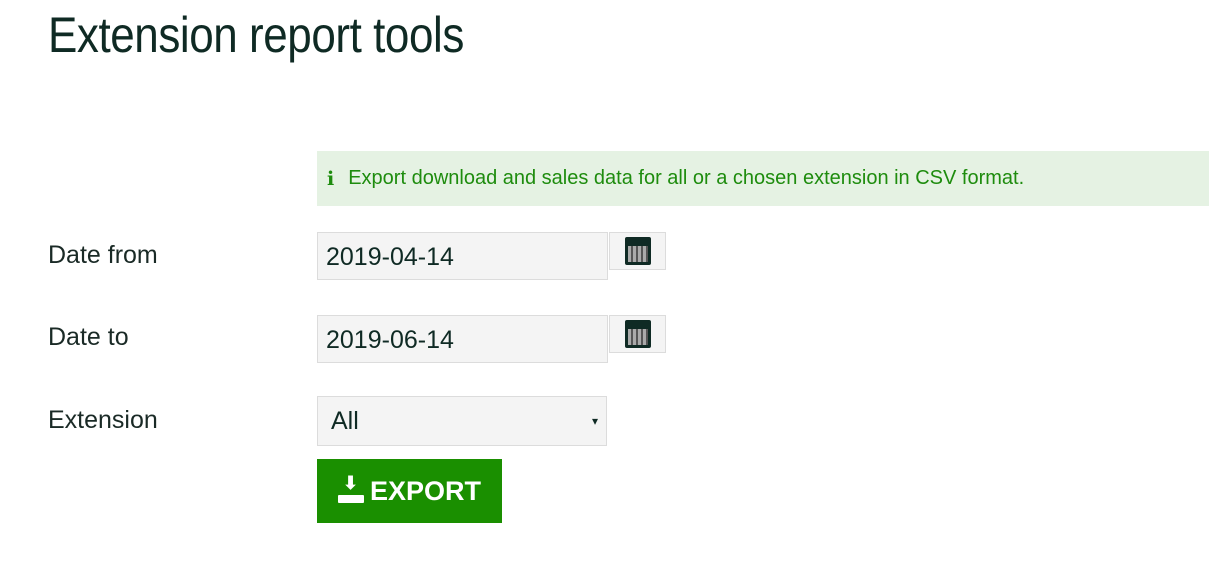  What do you see at coordinates (103, 420) in the screenshot?
I see `extension-label: Extension` at bounding box center [103, 420].